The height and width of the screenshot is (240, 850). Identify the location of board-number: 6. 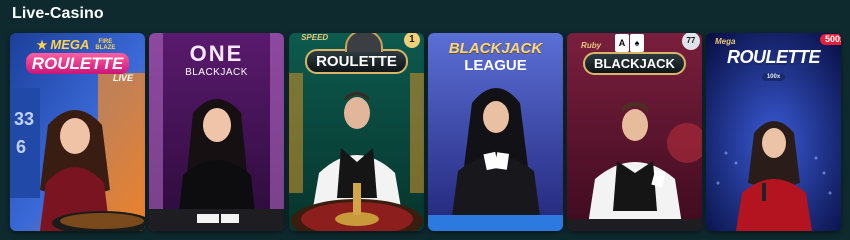
(21, 147).